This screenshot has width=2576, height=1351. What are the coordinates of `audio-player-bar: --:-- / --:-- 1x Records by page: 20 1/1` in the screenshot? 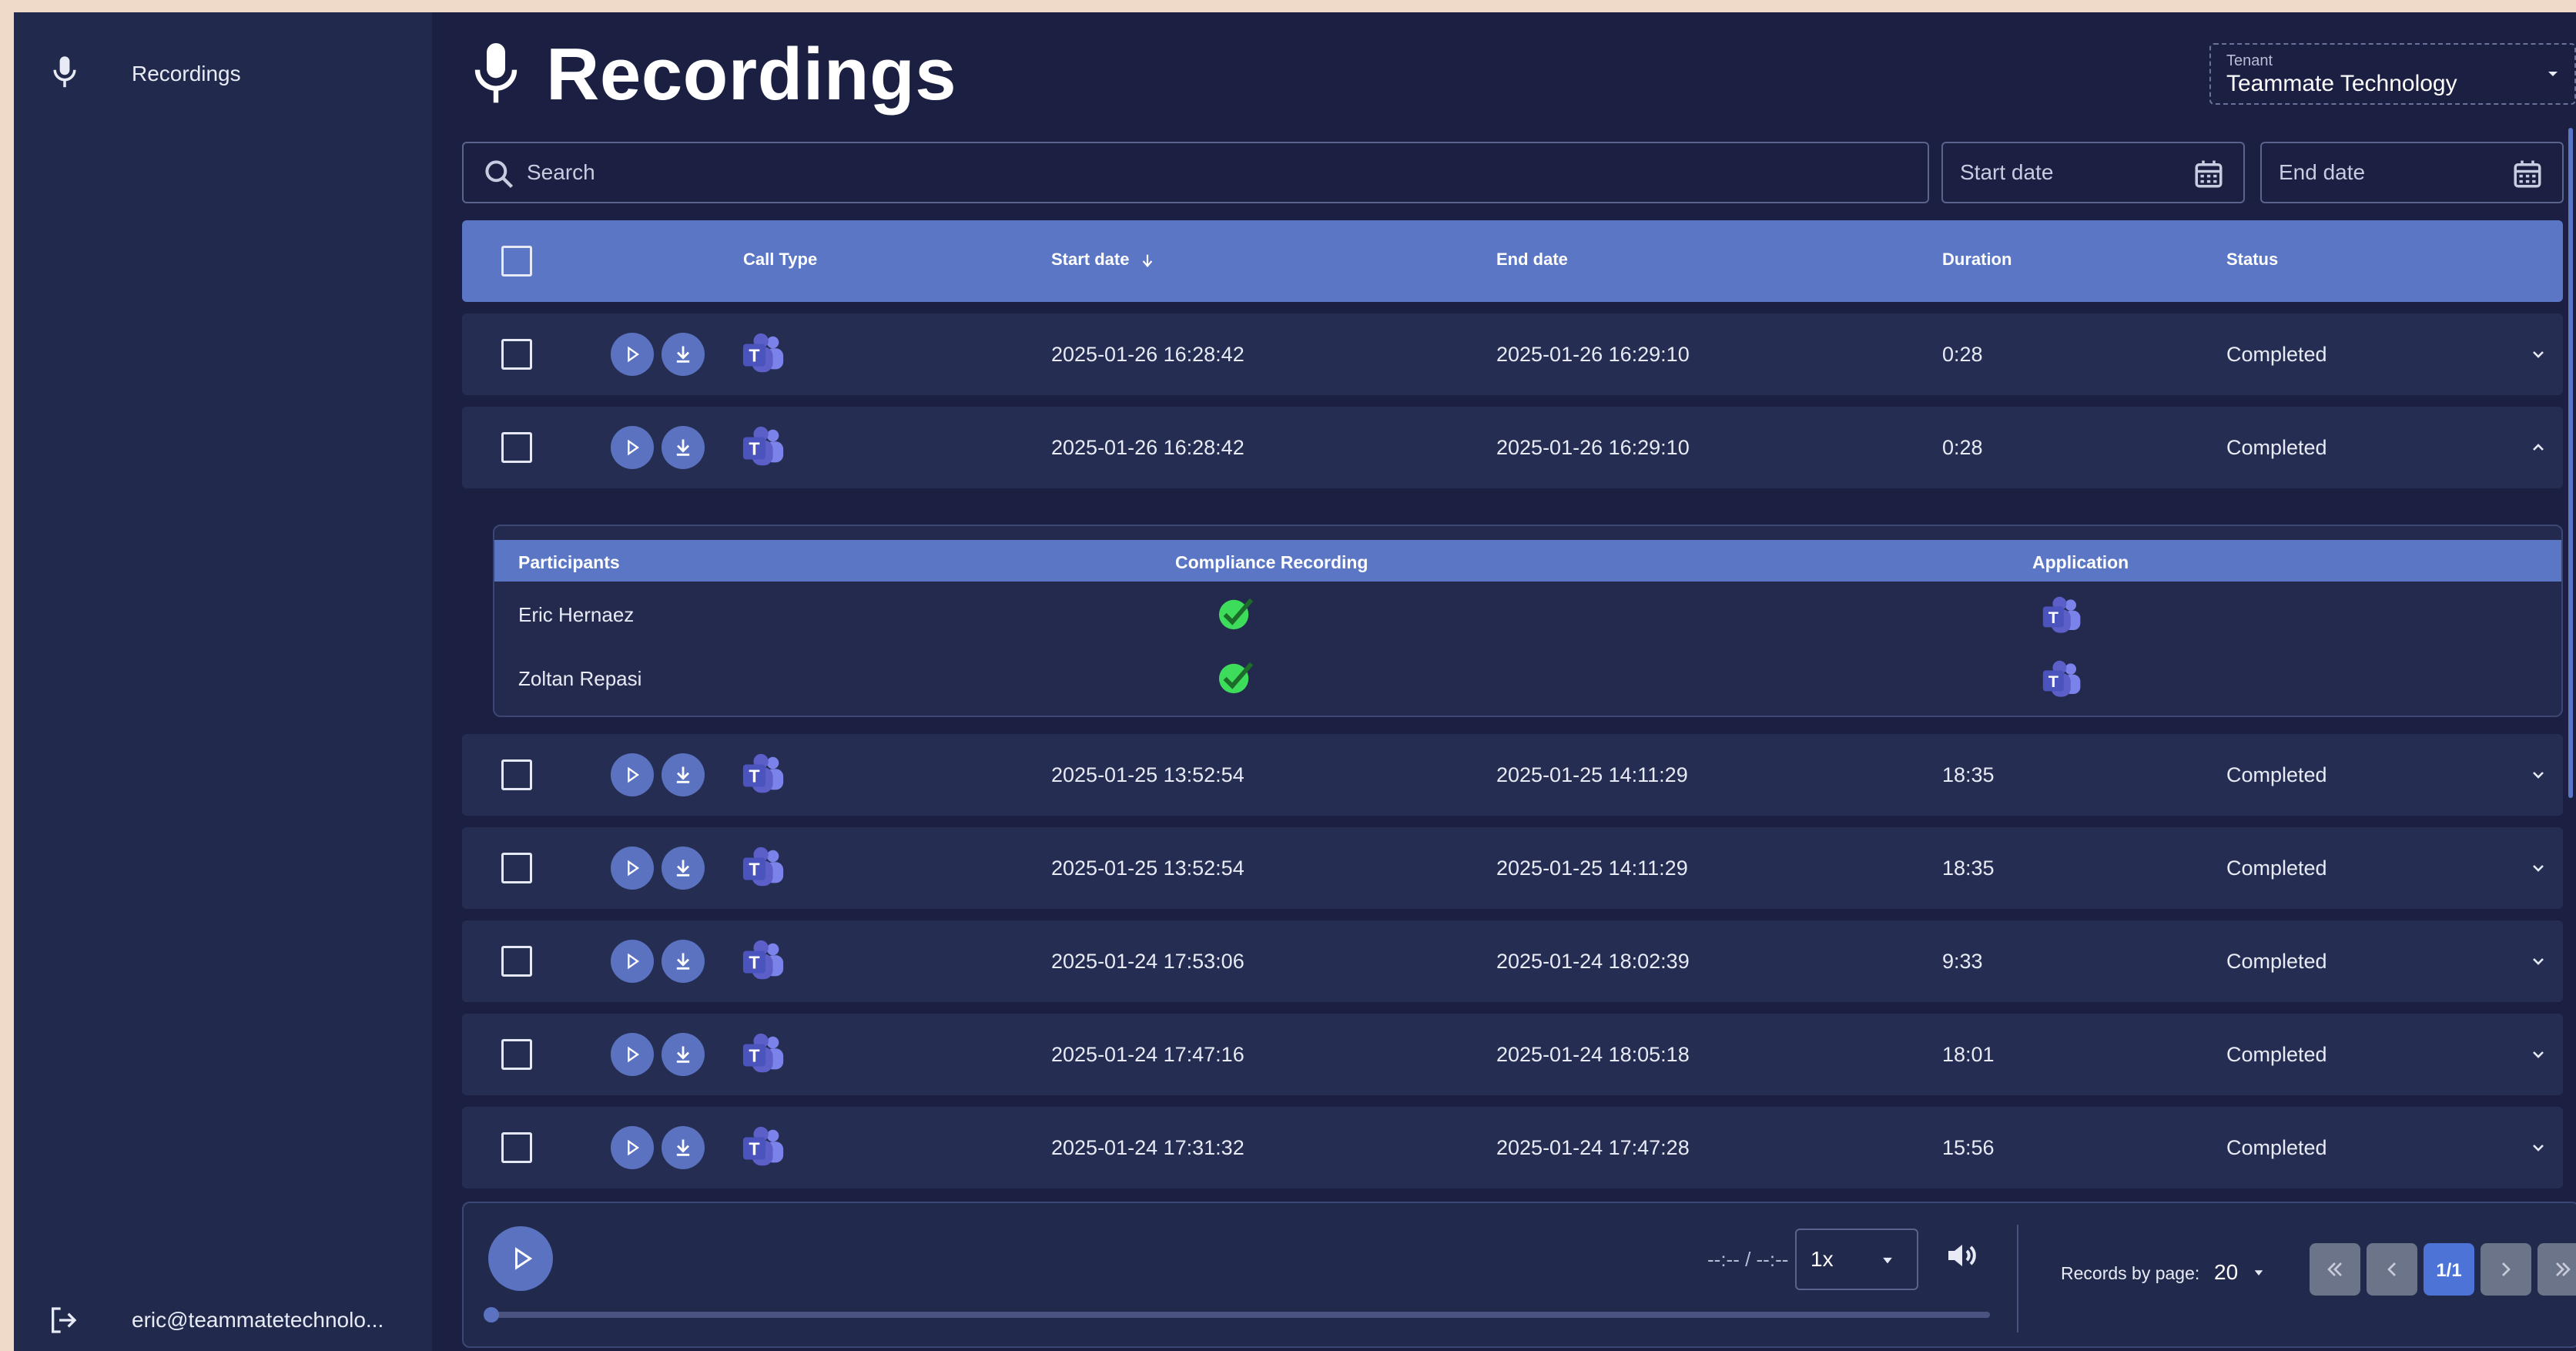 It's located at (1519, 1275).